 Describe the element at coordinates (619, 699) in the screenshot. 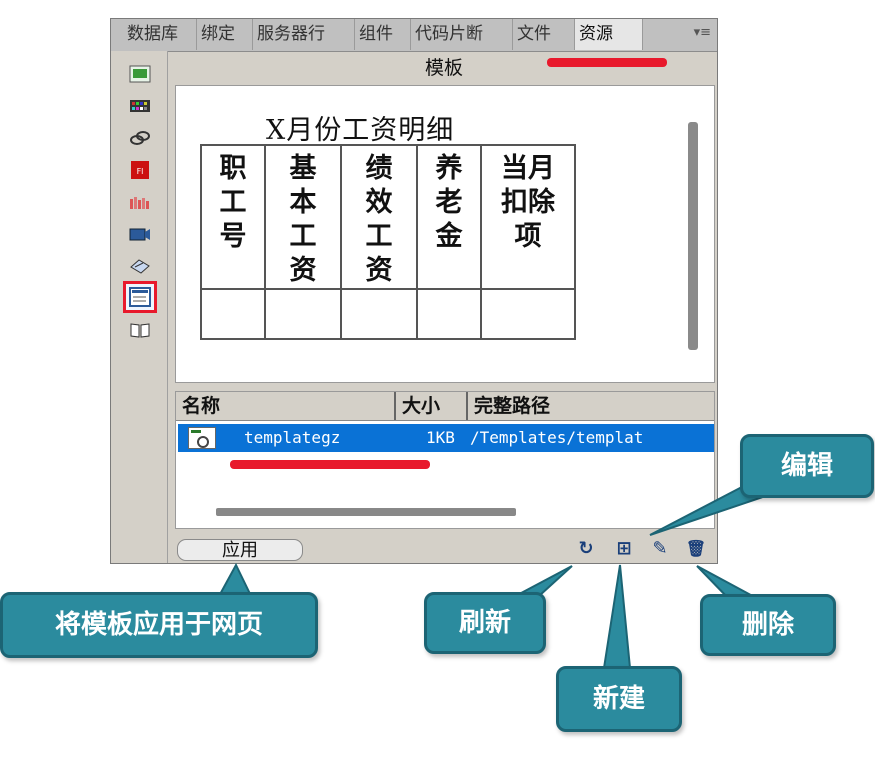

I see `callout-new: 新建` at that location.